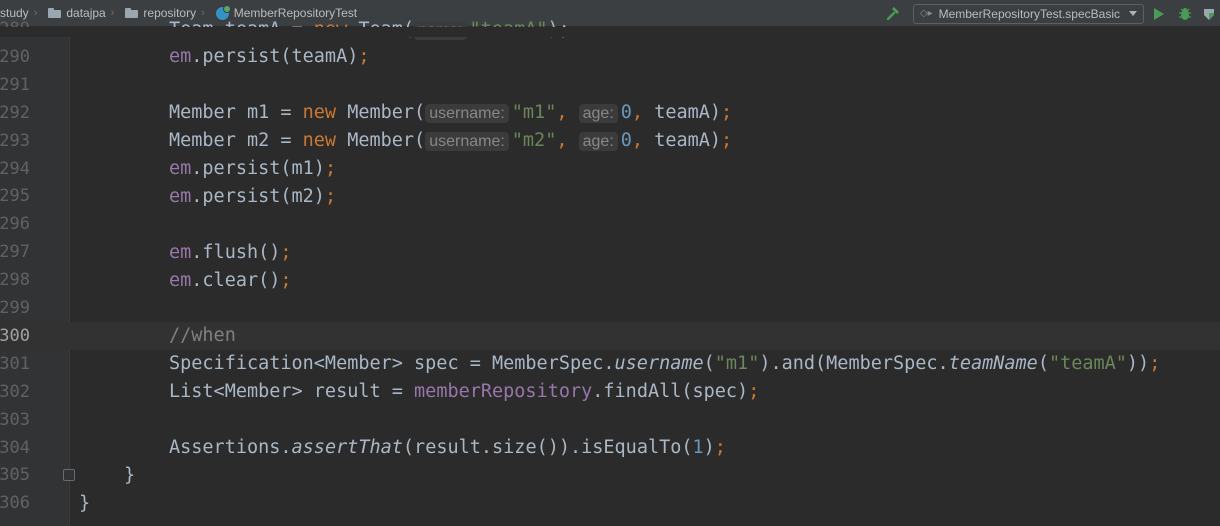 This screenshot has height=526, width=1220. Describe the element at coordinates (236, 113) in the screenshot. I see `code-token: Member m1 =` at that location.